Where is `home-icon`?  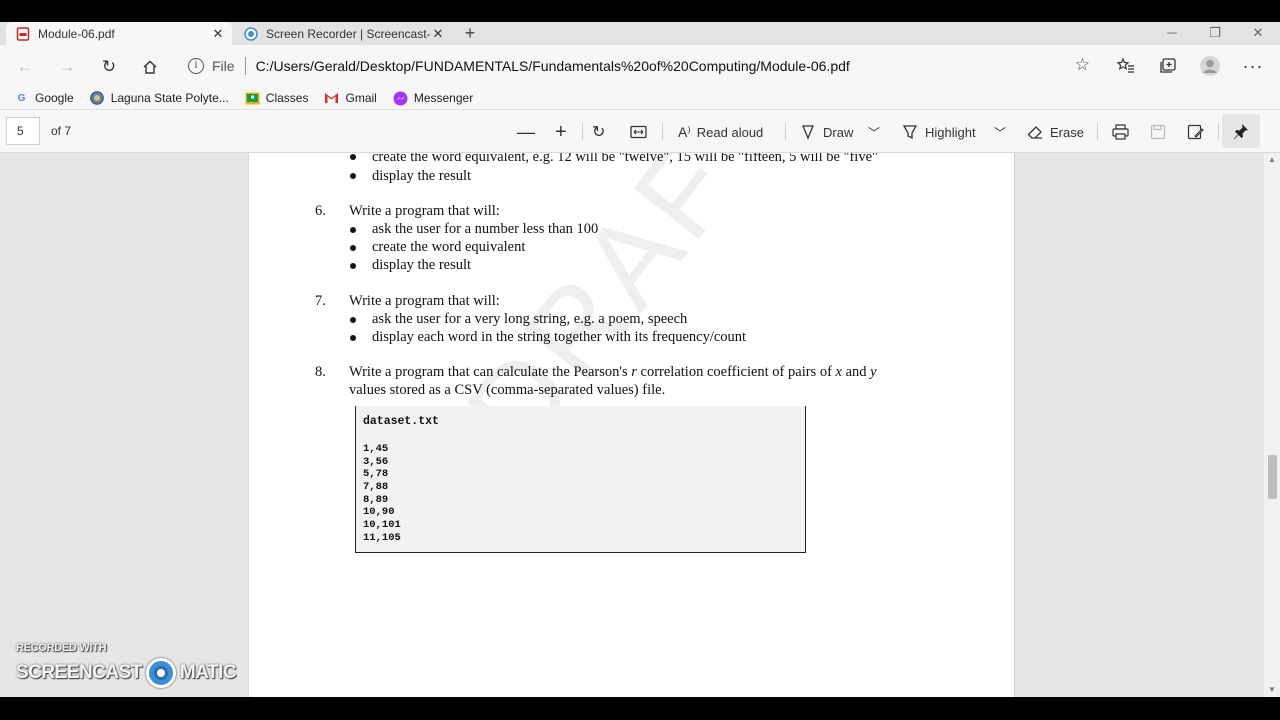 home-icon is located at coordinates (150, 67).